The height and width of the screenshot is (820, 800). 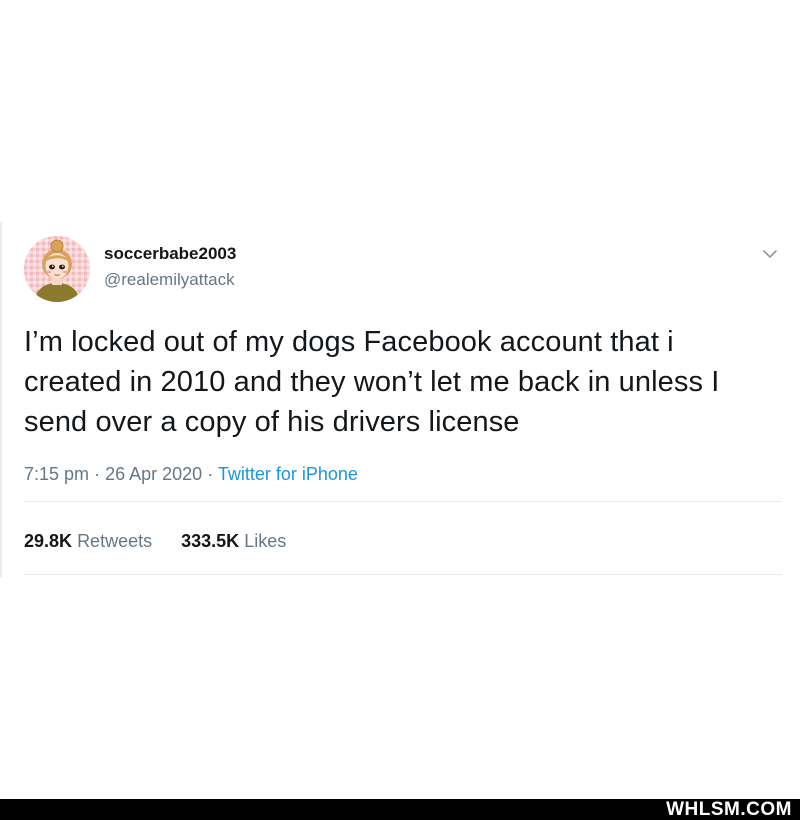 What do you see at coordinates (153, 474) in the screenshot?
I see `tweet-date: 26 Apr 2020` at bounding box center [153, 474].